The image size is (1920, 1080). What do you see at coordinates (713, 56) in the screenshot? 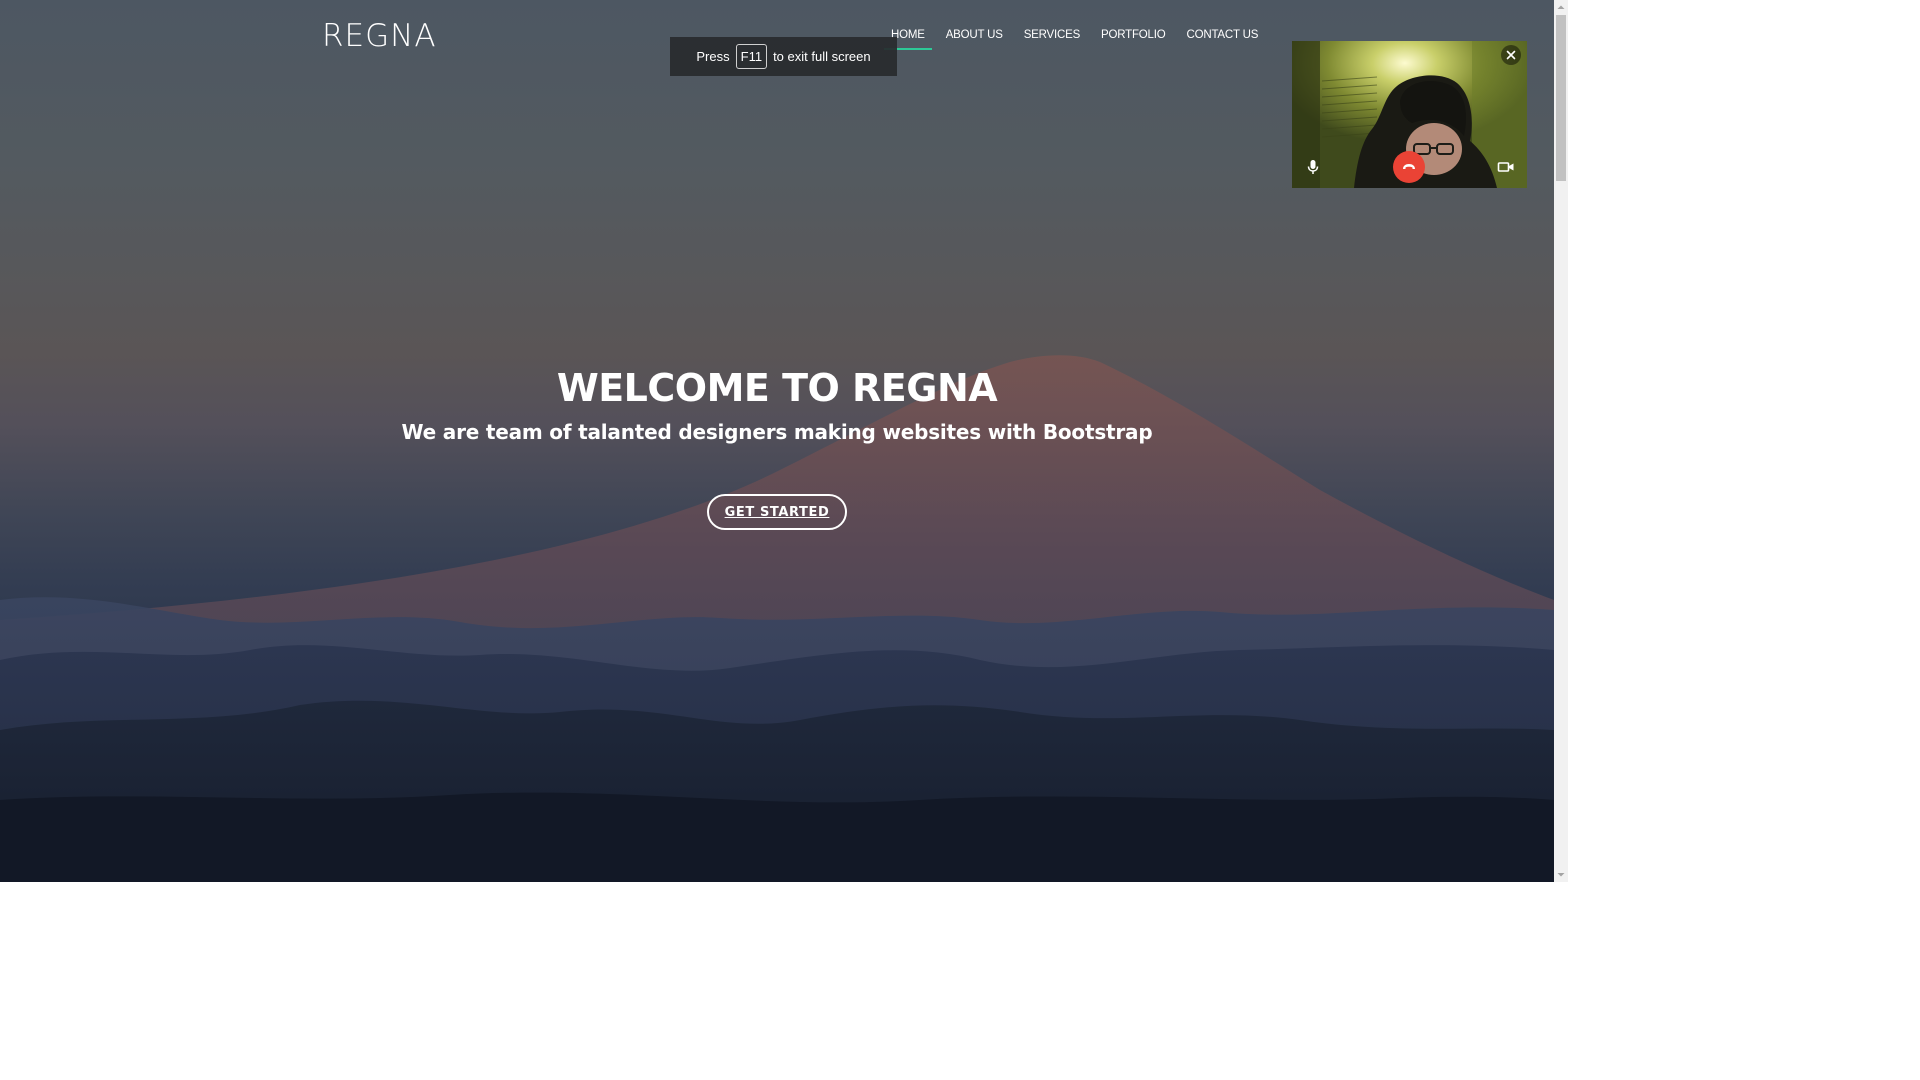
I see `fullscreen-notice-prefix: Press` at bounding box center [713, 56].